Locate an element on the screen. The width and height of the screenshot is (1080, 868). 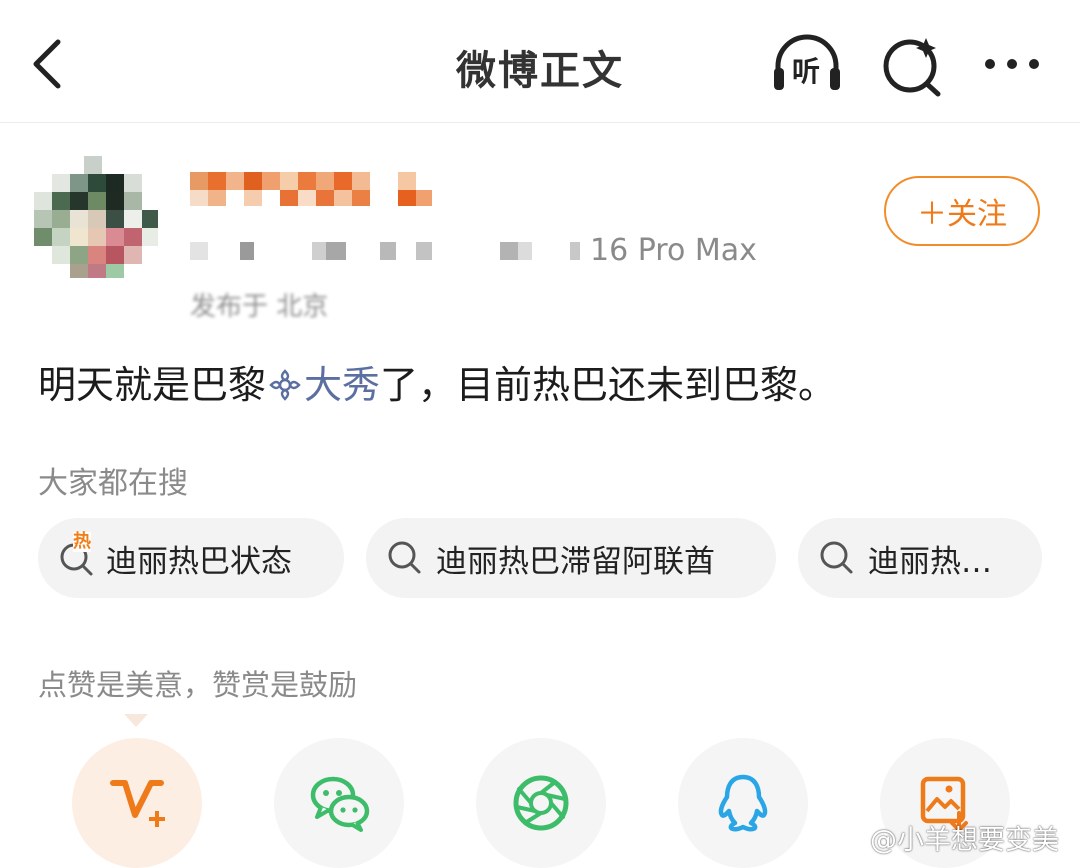
share-qq-button is located at coordinates (743, 803).